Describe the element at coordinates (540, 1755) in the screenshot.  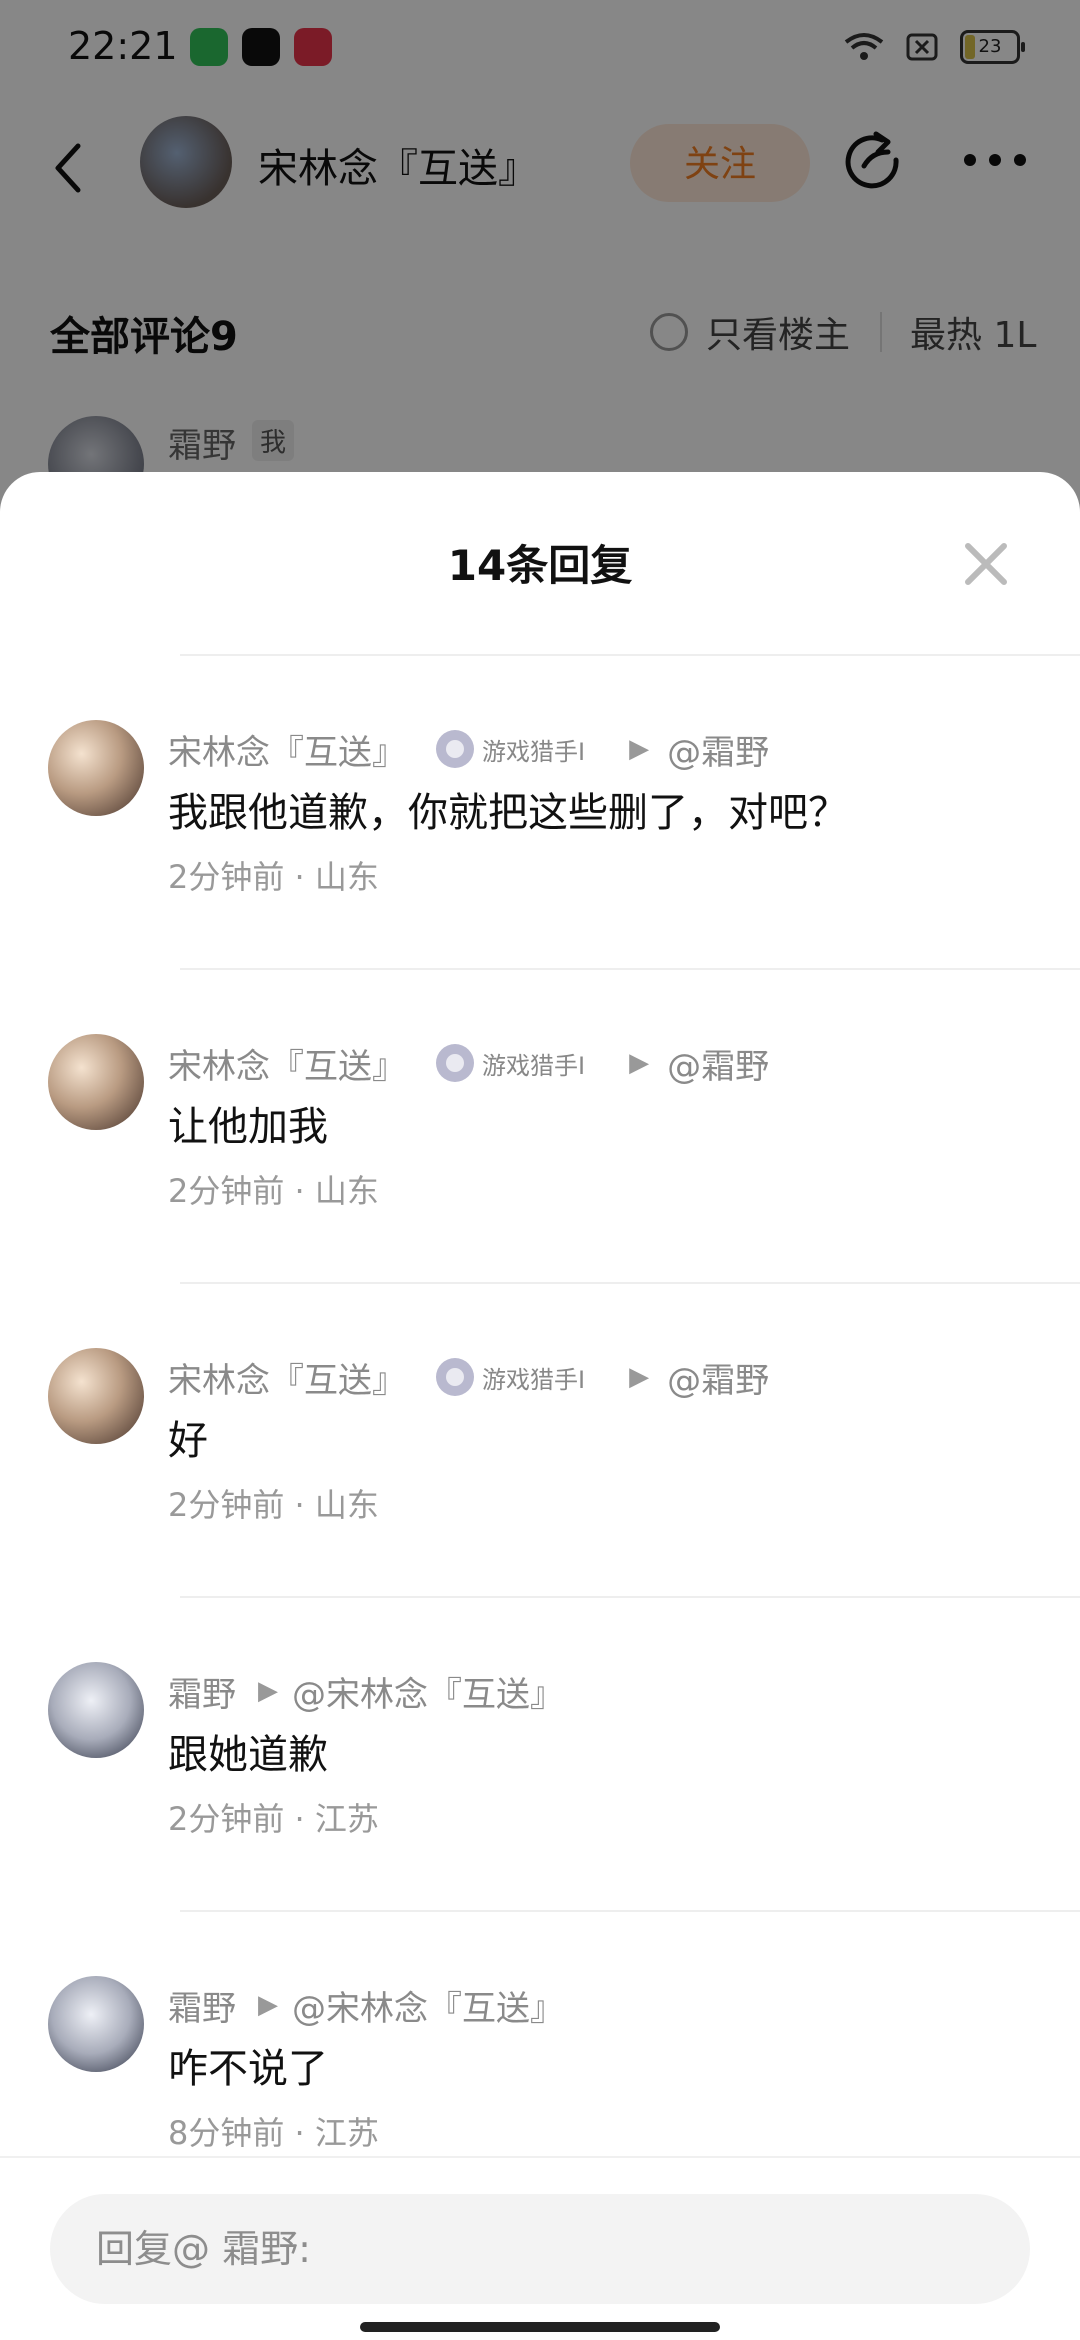
I see `list-item: 霜野 ▶ @宋林念『互送』 跟她道歉 2分钟前 · 江苏` at that location.